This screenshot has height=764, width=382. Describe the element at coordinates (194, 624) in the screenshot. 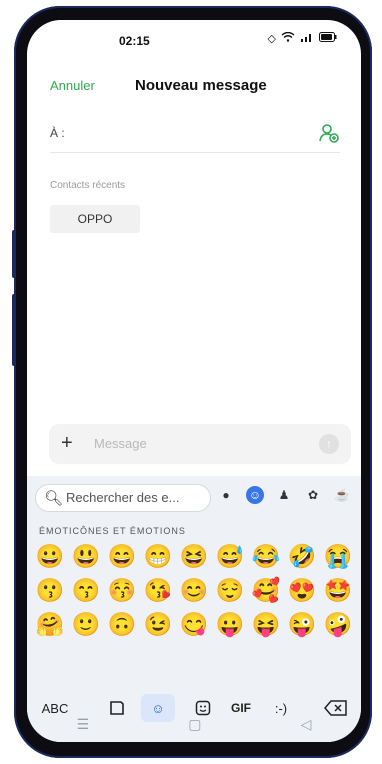

I see `emoji-key: 😋` at that location.